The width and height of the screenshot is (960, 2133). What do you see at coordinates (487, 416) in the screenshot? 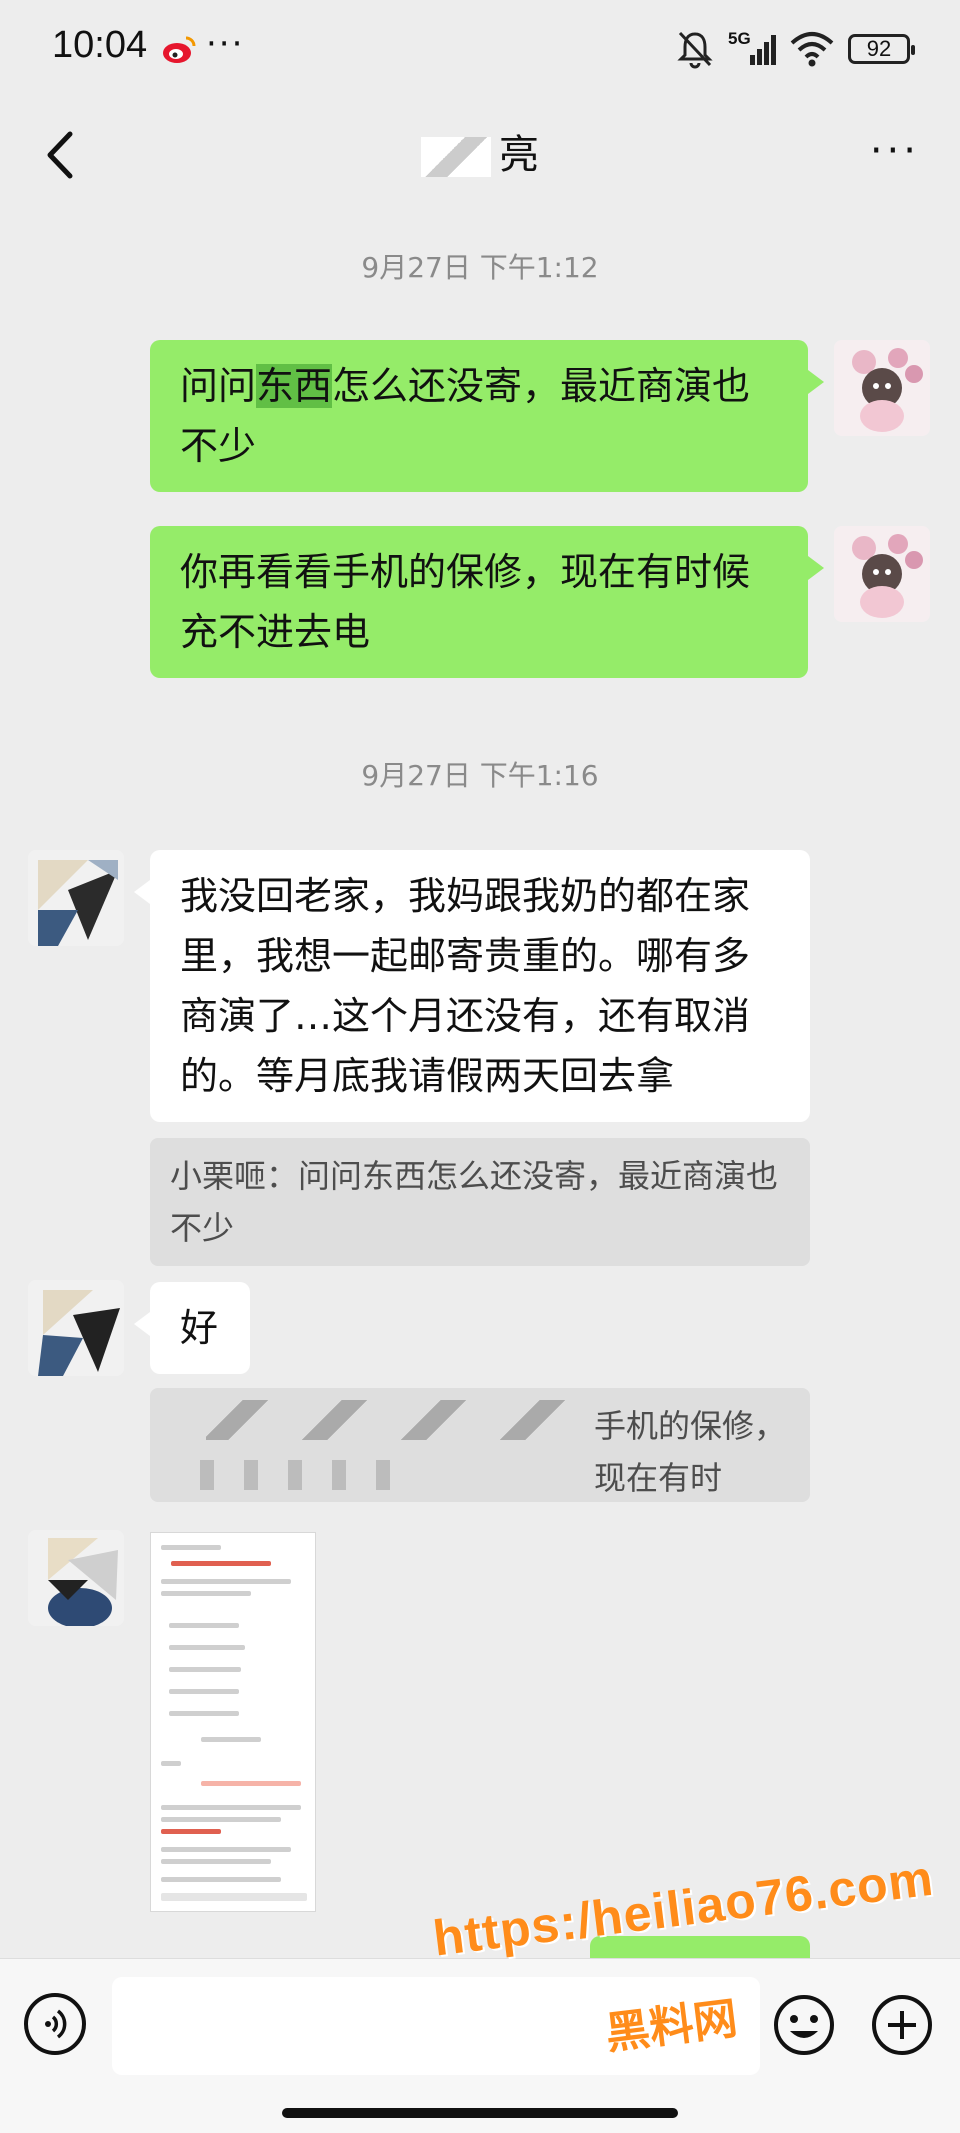
I see `message-bubble-sent: 问问东西怎么还没寄，最近商演也不少` at bounding box center [487, 416].